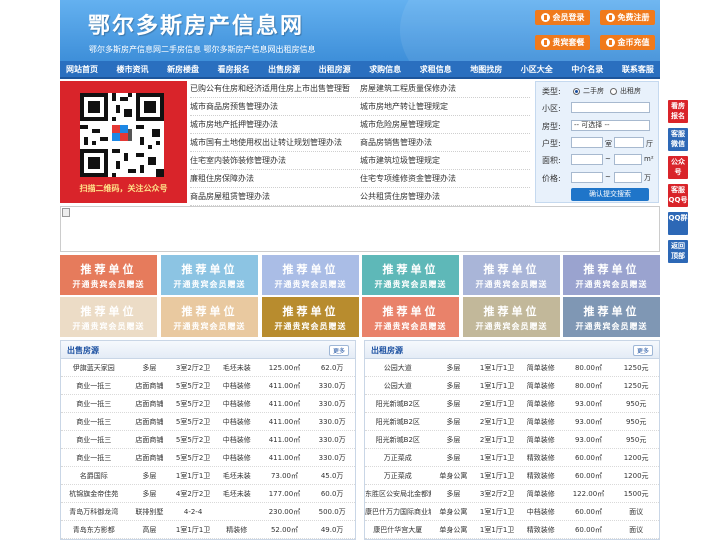 The width and height of the screenshot is (720, 540). I want to click on policy-link: 住宅室内装饰装修管理办法, so click(275, 160).